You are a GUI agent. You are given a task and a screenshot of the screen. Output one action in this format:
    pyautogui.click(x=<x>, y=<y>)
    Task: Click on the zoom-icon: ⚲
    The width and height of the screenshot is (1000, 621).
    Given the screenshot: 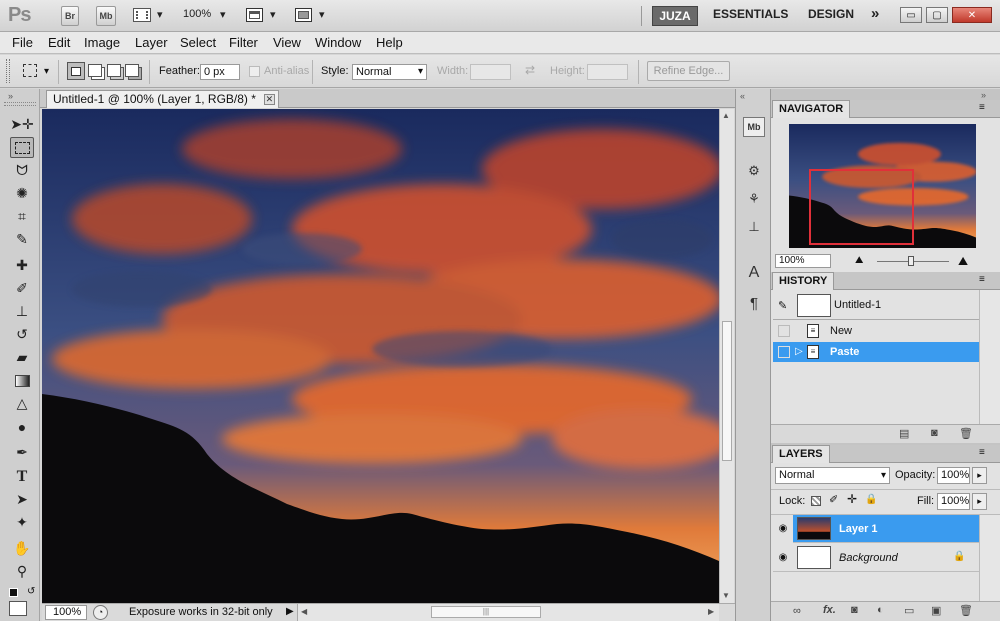 What is the action you would take?
    pyautogui.click(x=22, y=571)
    